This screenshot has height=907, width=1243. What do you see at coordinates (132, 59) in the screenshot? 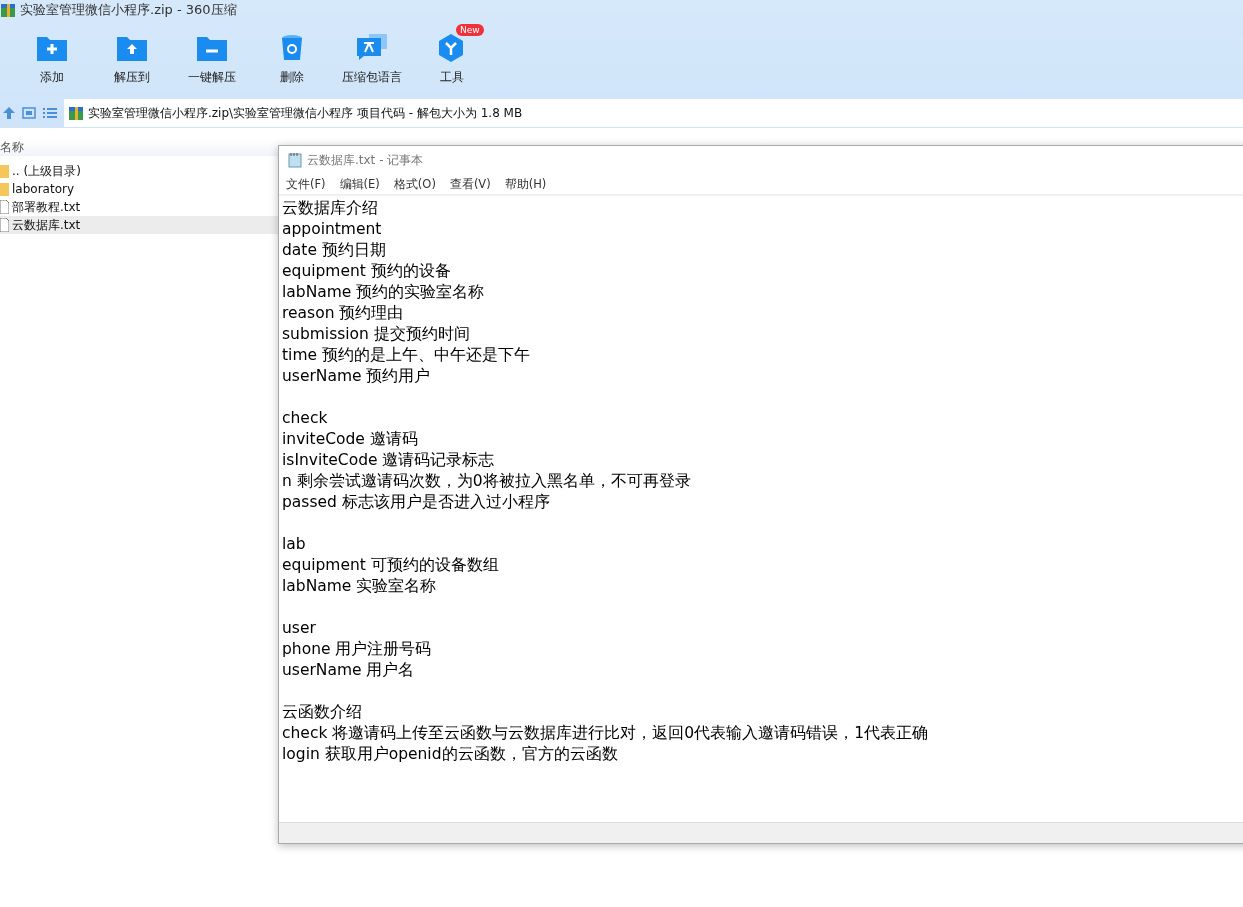
I see `toolbar-button: 解压到` at bounding box center [132, 59].